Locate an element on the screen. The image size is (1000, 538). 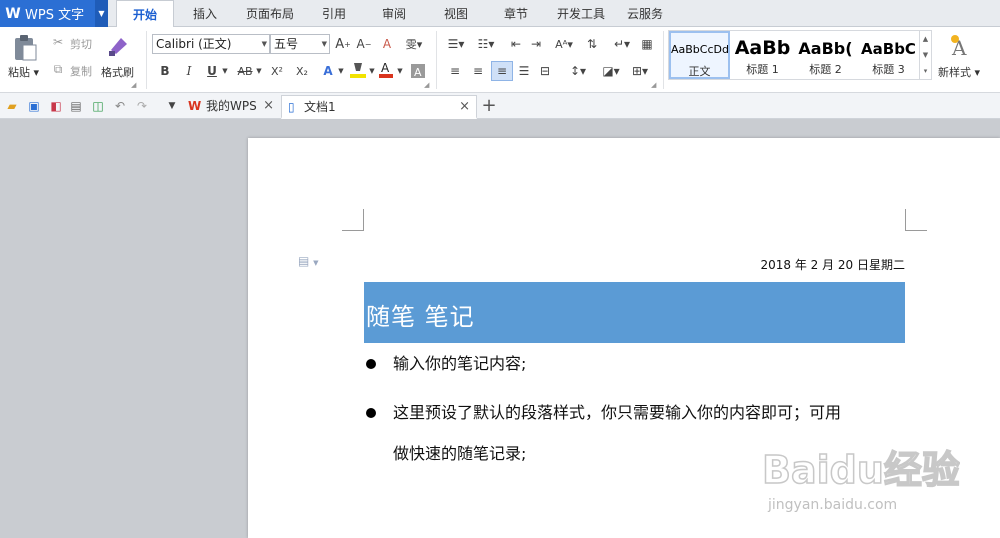
font-size-select: 五号 ▼ is located at coordinates (300, 44).